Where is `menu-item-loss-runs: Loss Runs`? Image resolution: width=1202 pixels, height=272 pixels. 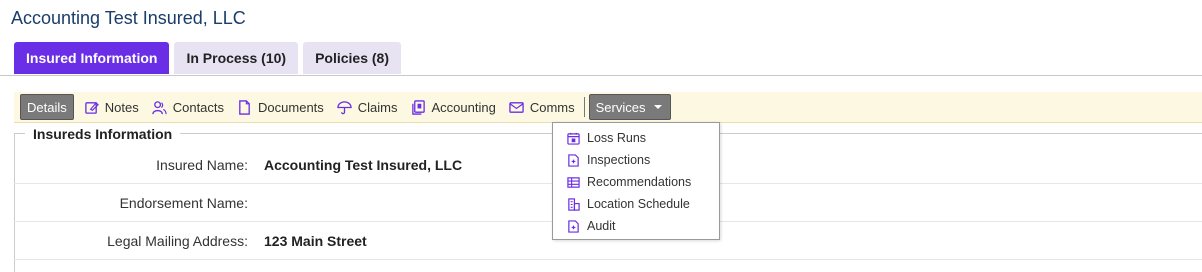 menu-item-loss-runs: Loss Runs is located at coordinates (636, 138).